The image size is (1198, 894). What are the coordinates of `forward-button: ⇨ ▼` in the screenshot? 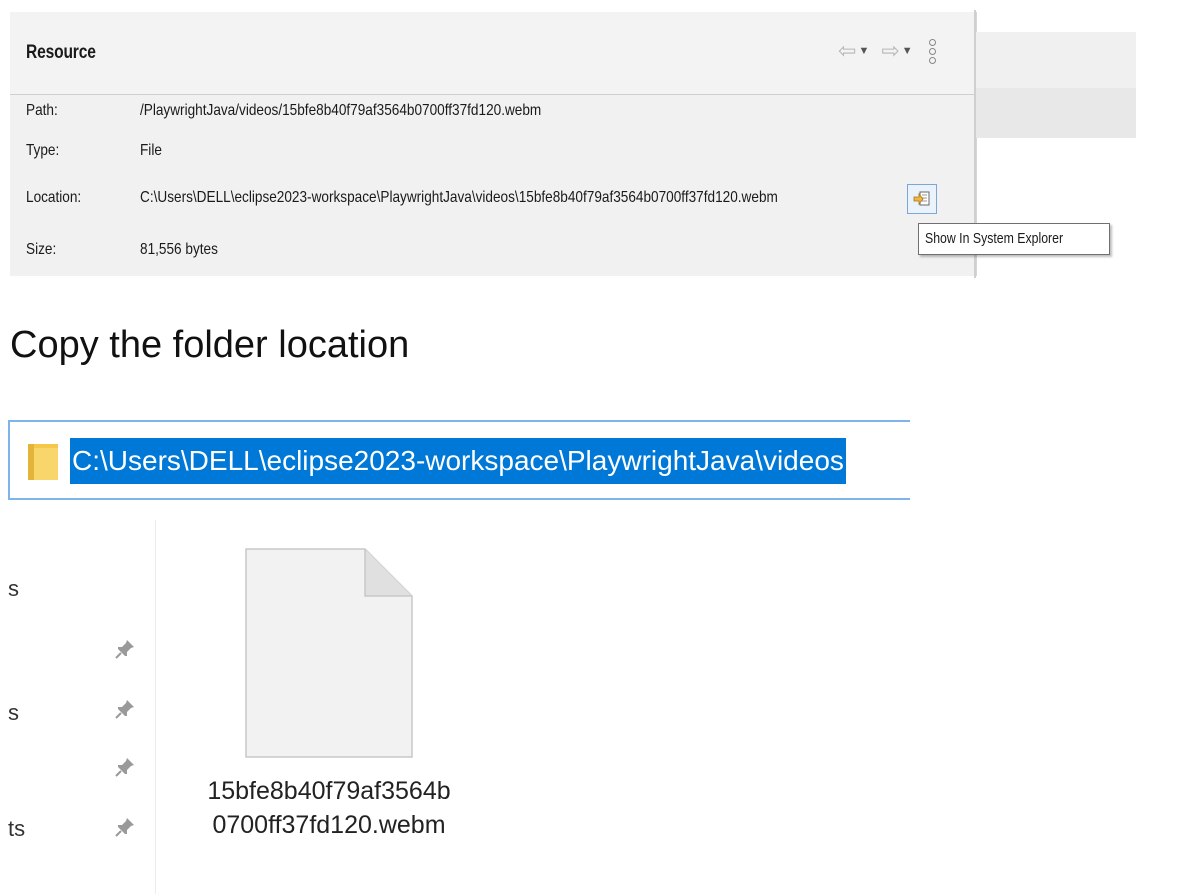 It's located at (900, 51).